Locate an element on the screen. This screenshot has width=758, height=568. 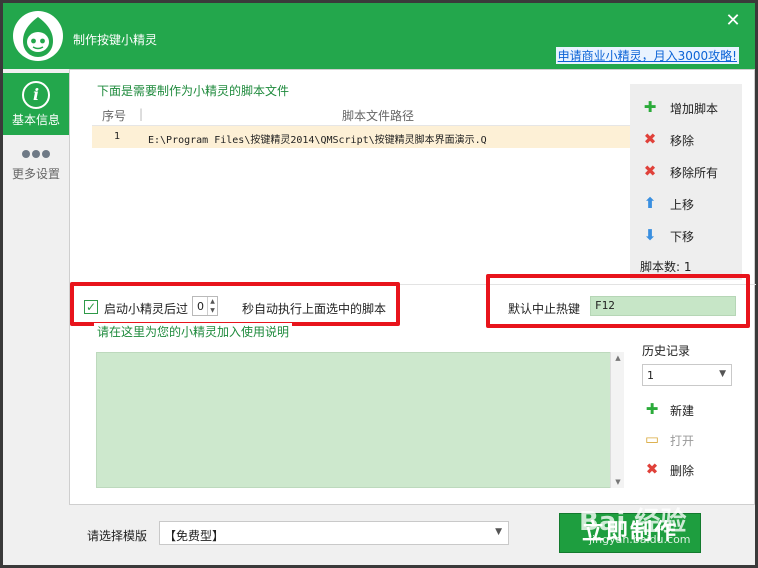
history-panel: 历史记录 1 ▼ ✚ 新建 ▭ 打开 ✖ 删除 is located at coordinates (689, 413).